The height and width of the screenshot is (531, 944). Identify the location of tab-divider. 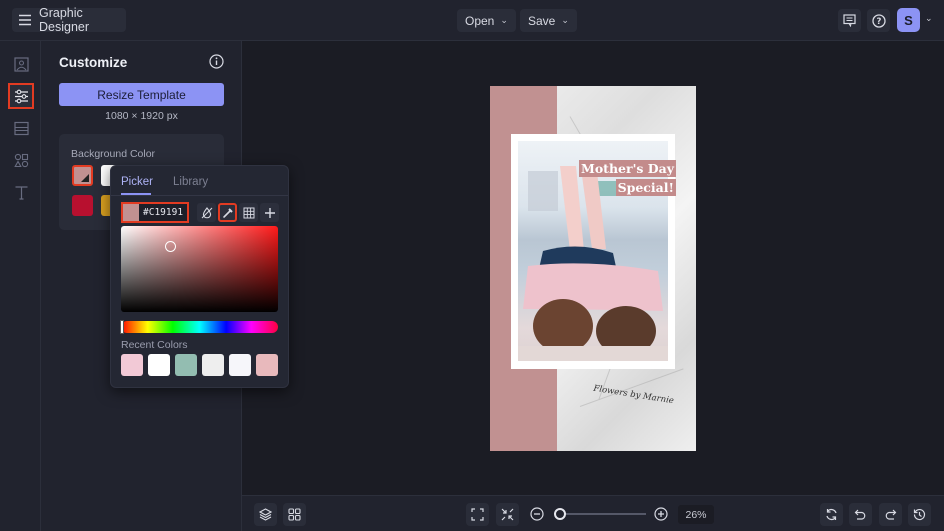
(199, 195).